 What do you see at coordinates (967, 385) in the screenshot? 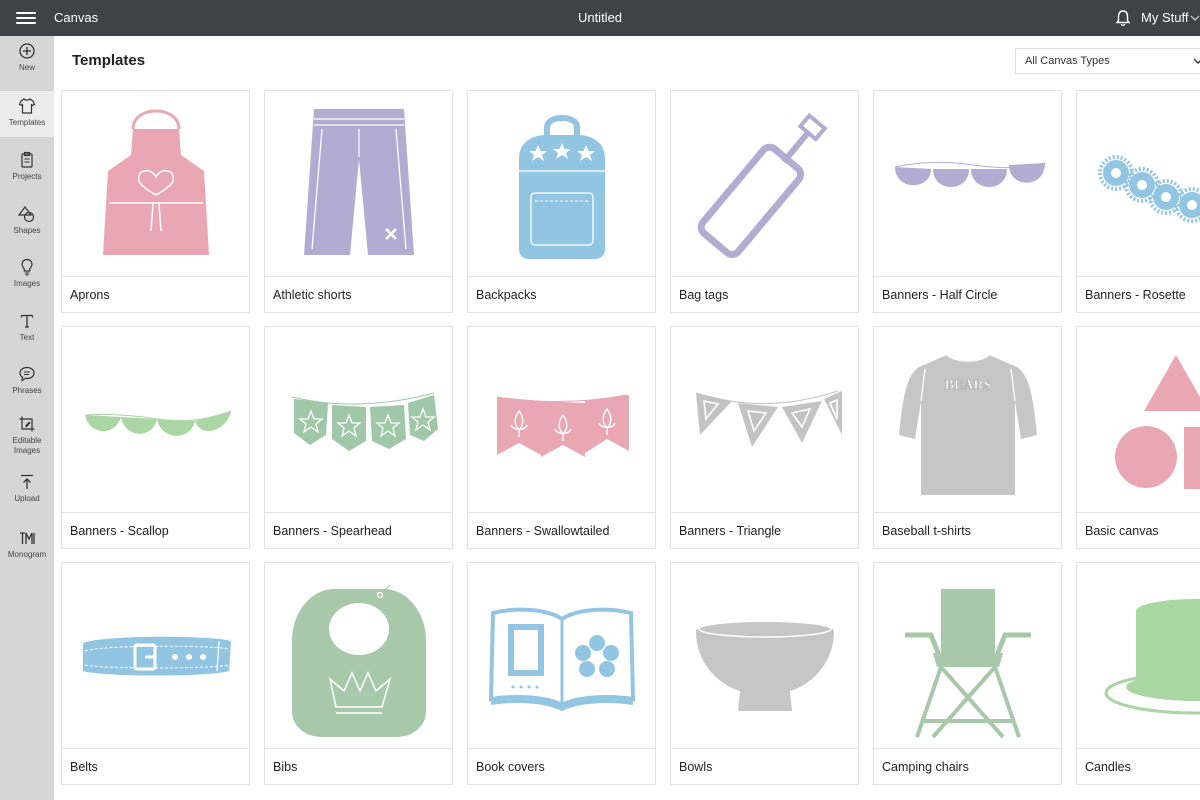
I see `shirt-print-text: BEARS` at bounding box center [967, 385].